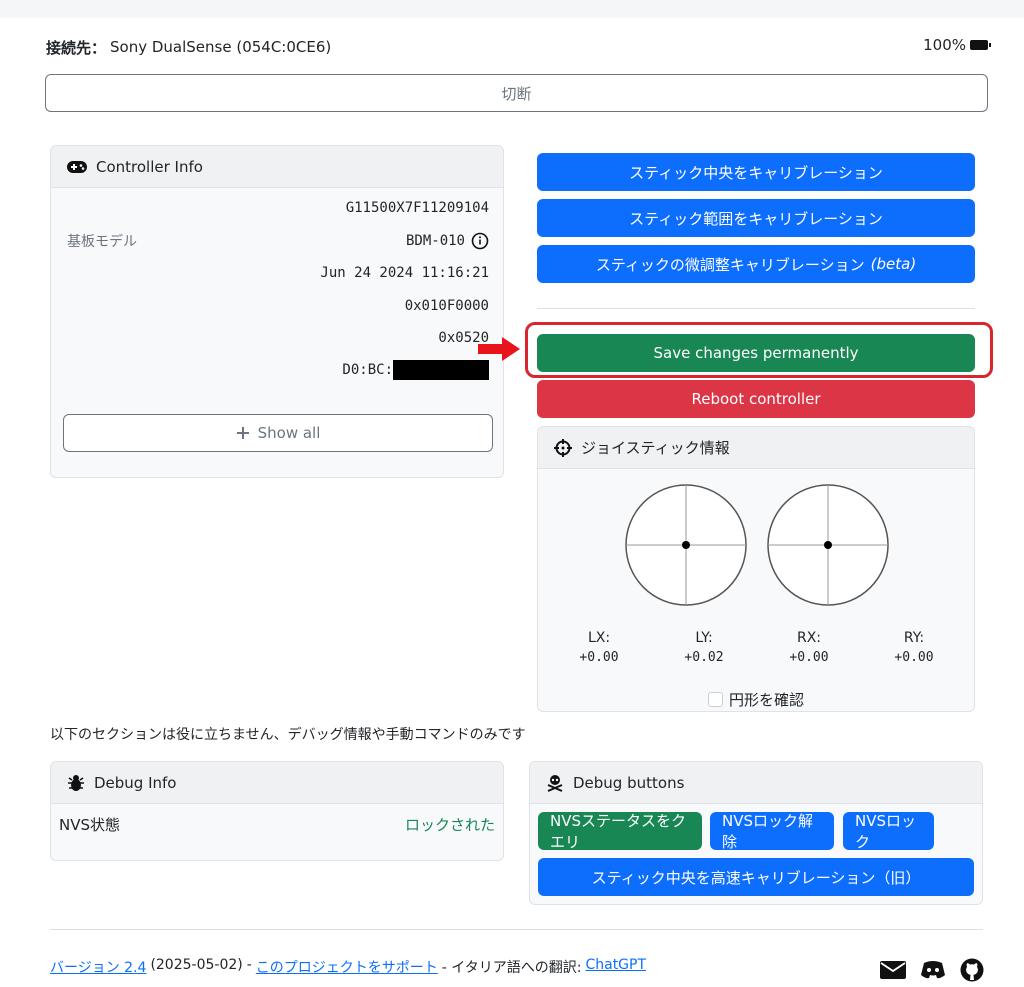 The image size is (1024, 987). What do you see at coordinates (446, 306) in the screenshot?
I see `firmware-value: 0x010F0000` at bounding box center [446, 306].